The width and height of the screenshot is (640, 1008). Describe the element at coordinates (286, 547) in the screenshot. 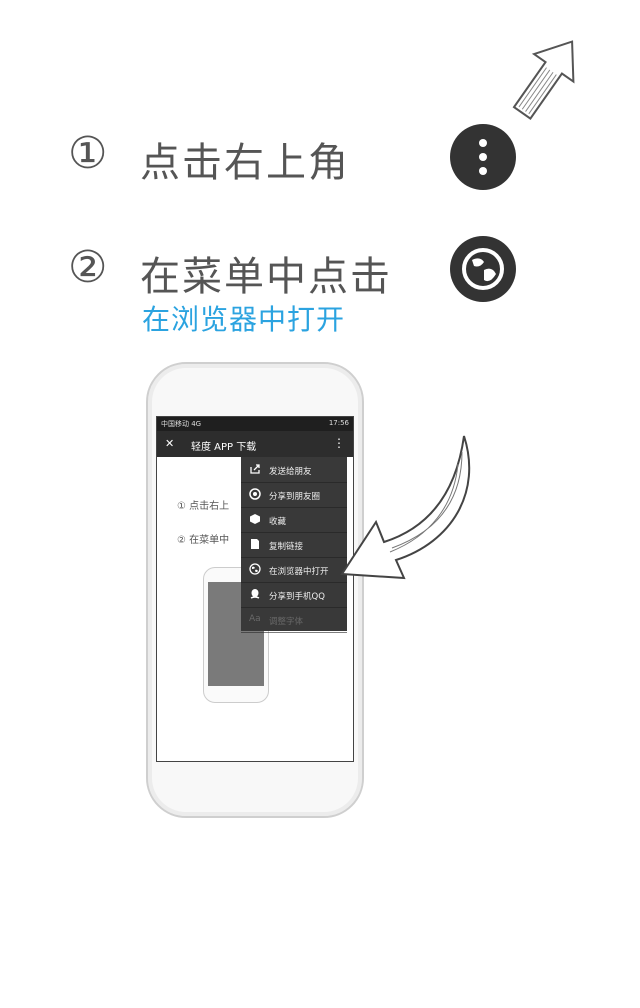

I see `menu-item-label: 复制链接` at that location.